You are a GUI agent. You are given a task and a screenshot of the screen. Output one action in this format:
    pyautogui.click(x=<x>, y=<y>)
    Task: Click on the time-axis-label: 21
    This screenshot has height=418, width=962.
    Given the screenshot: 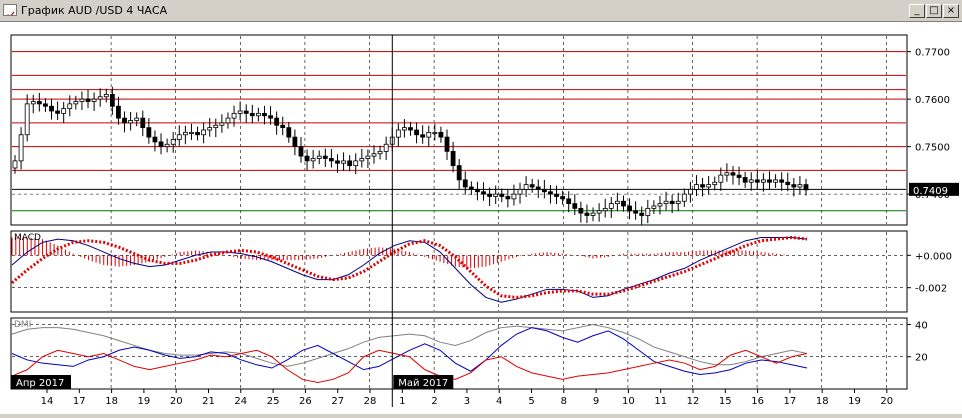 What is the action you would take?
    pyautogui.click(x=208, y=401)
    